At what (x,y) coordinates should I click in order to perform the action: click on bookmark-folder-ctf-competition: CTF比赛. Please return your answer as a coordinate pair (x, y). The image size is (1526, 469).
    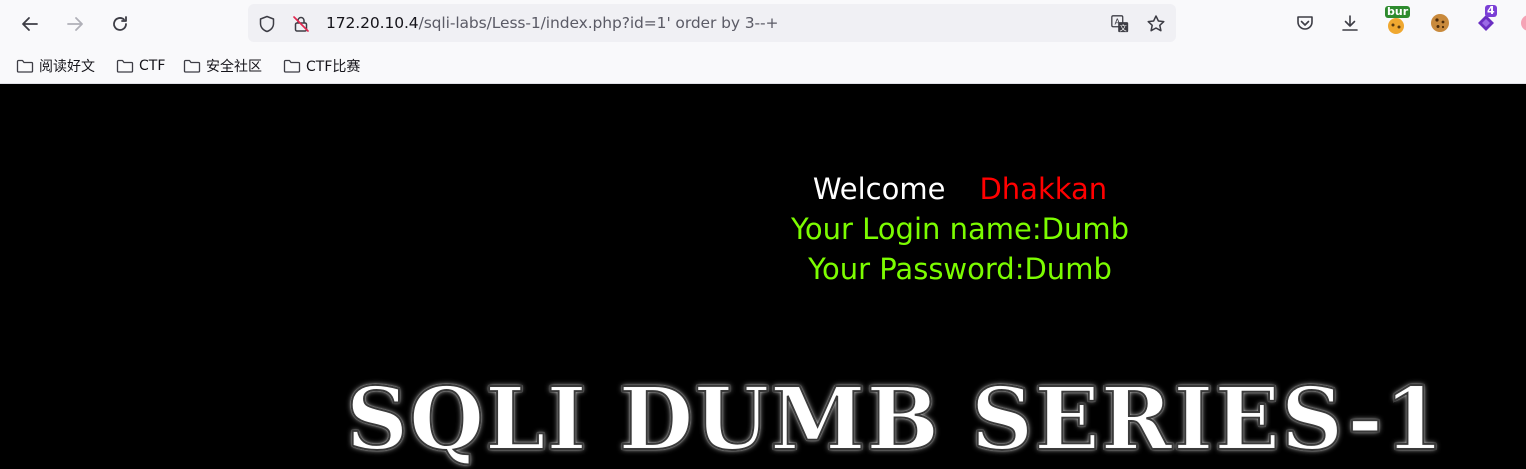
    Looking at the image, I should click on (321, 66).